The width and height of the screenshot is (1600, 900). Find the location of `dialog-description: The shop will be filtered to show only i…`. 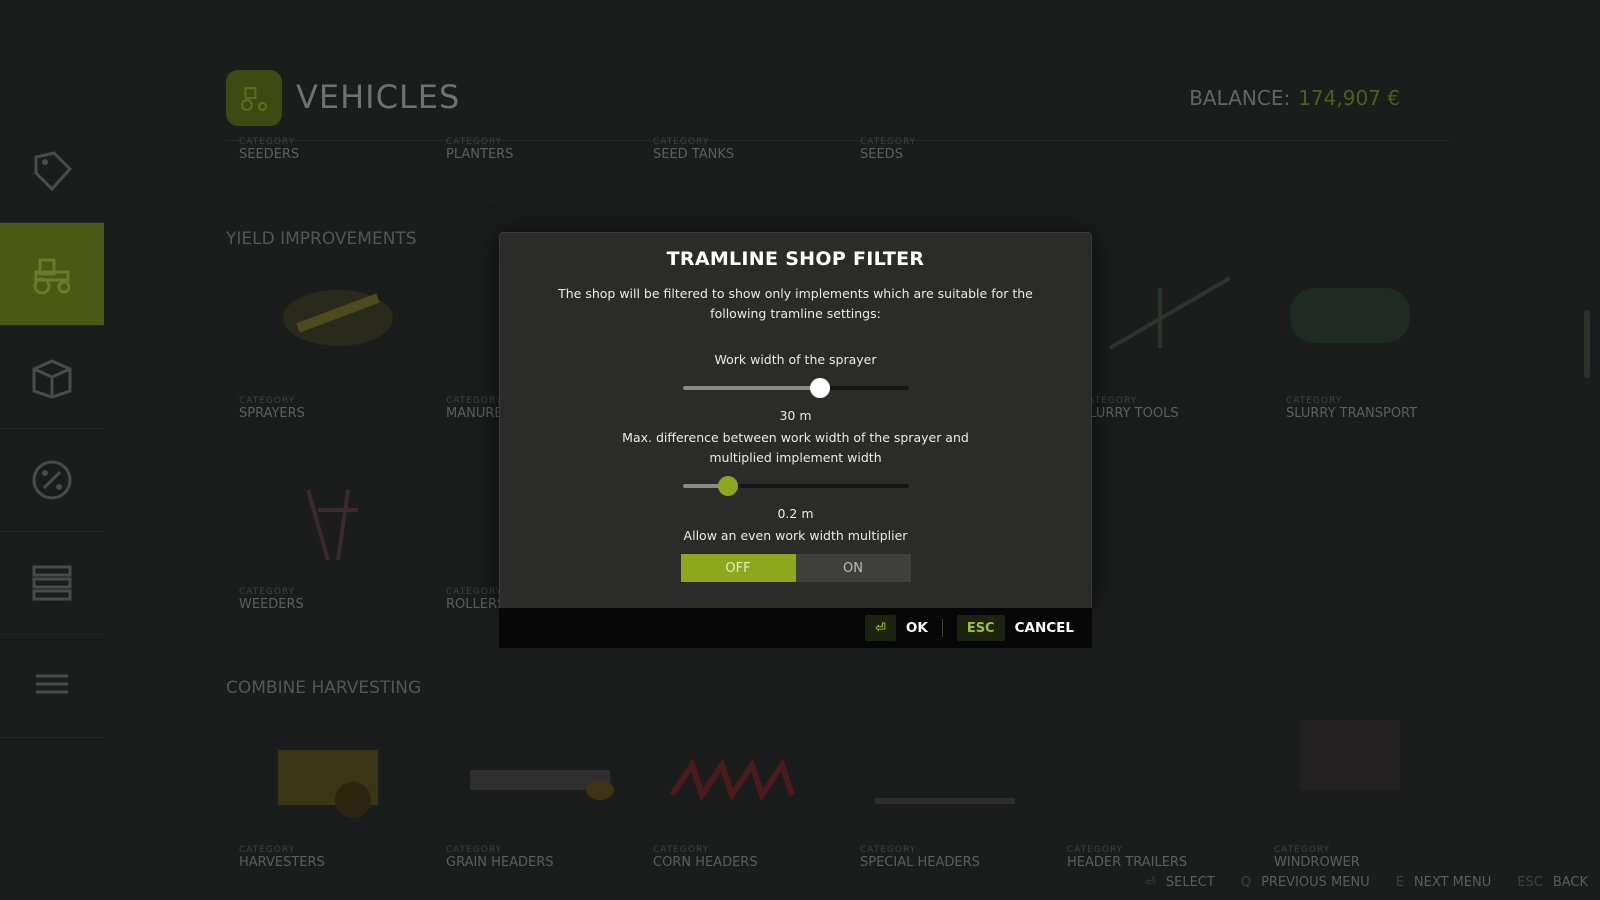

dialog-description: The shop will be filtered to show only i… is located at coordinates (795, 303).